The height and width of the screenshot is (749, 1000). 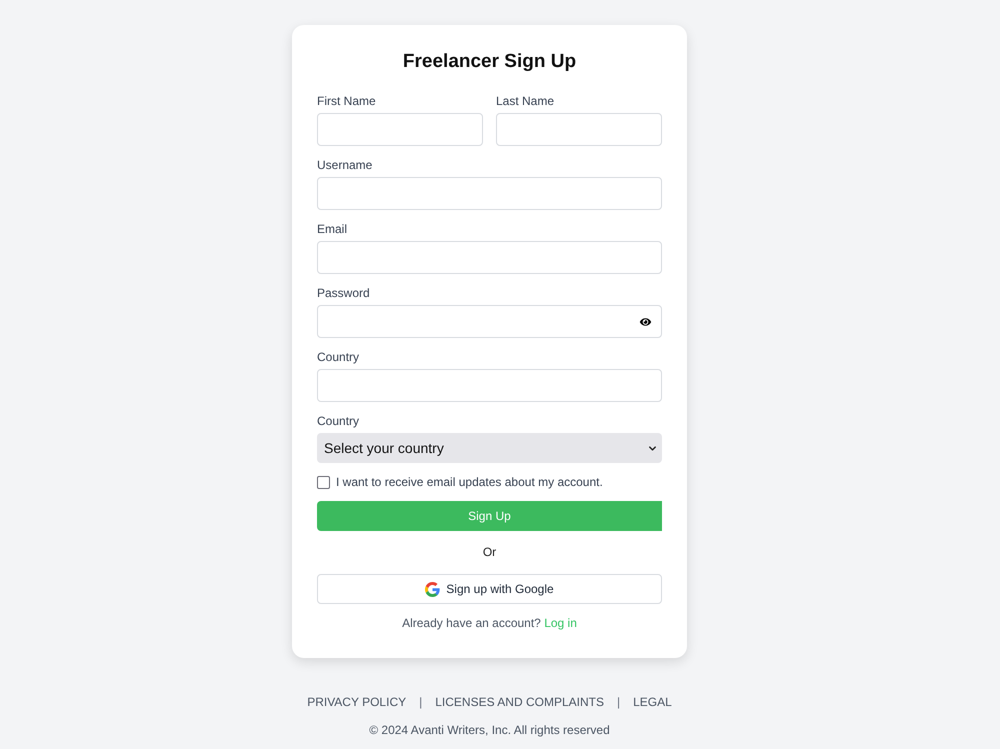 I want to click on g-logo-icon, so click(x=432, y=589).